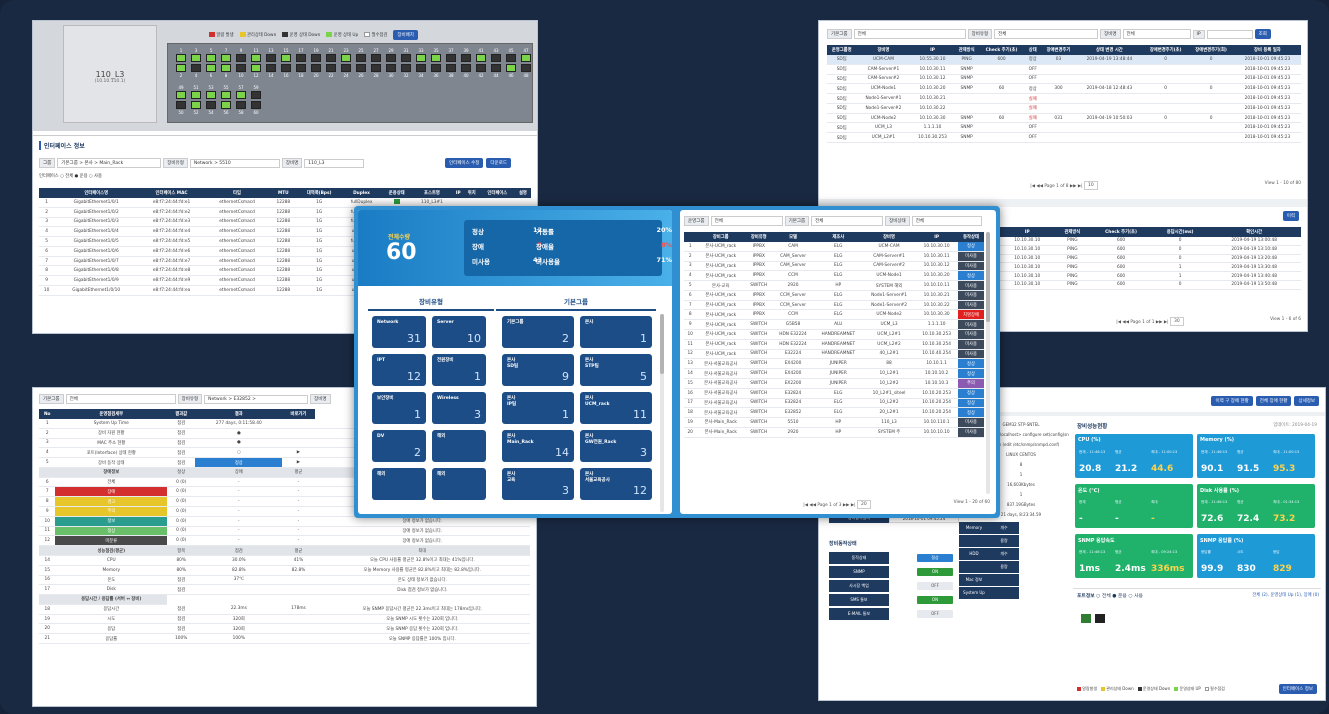  What do you see at coordinates (1109, 50) in the screenshot?
I see `column-header: 상태 변경 시간` at bounding box center [1109, 50].